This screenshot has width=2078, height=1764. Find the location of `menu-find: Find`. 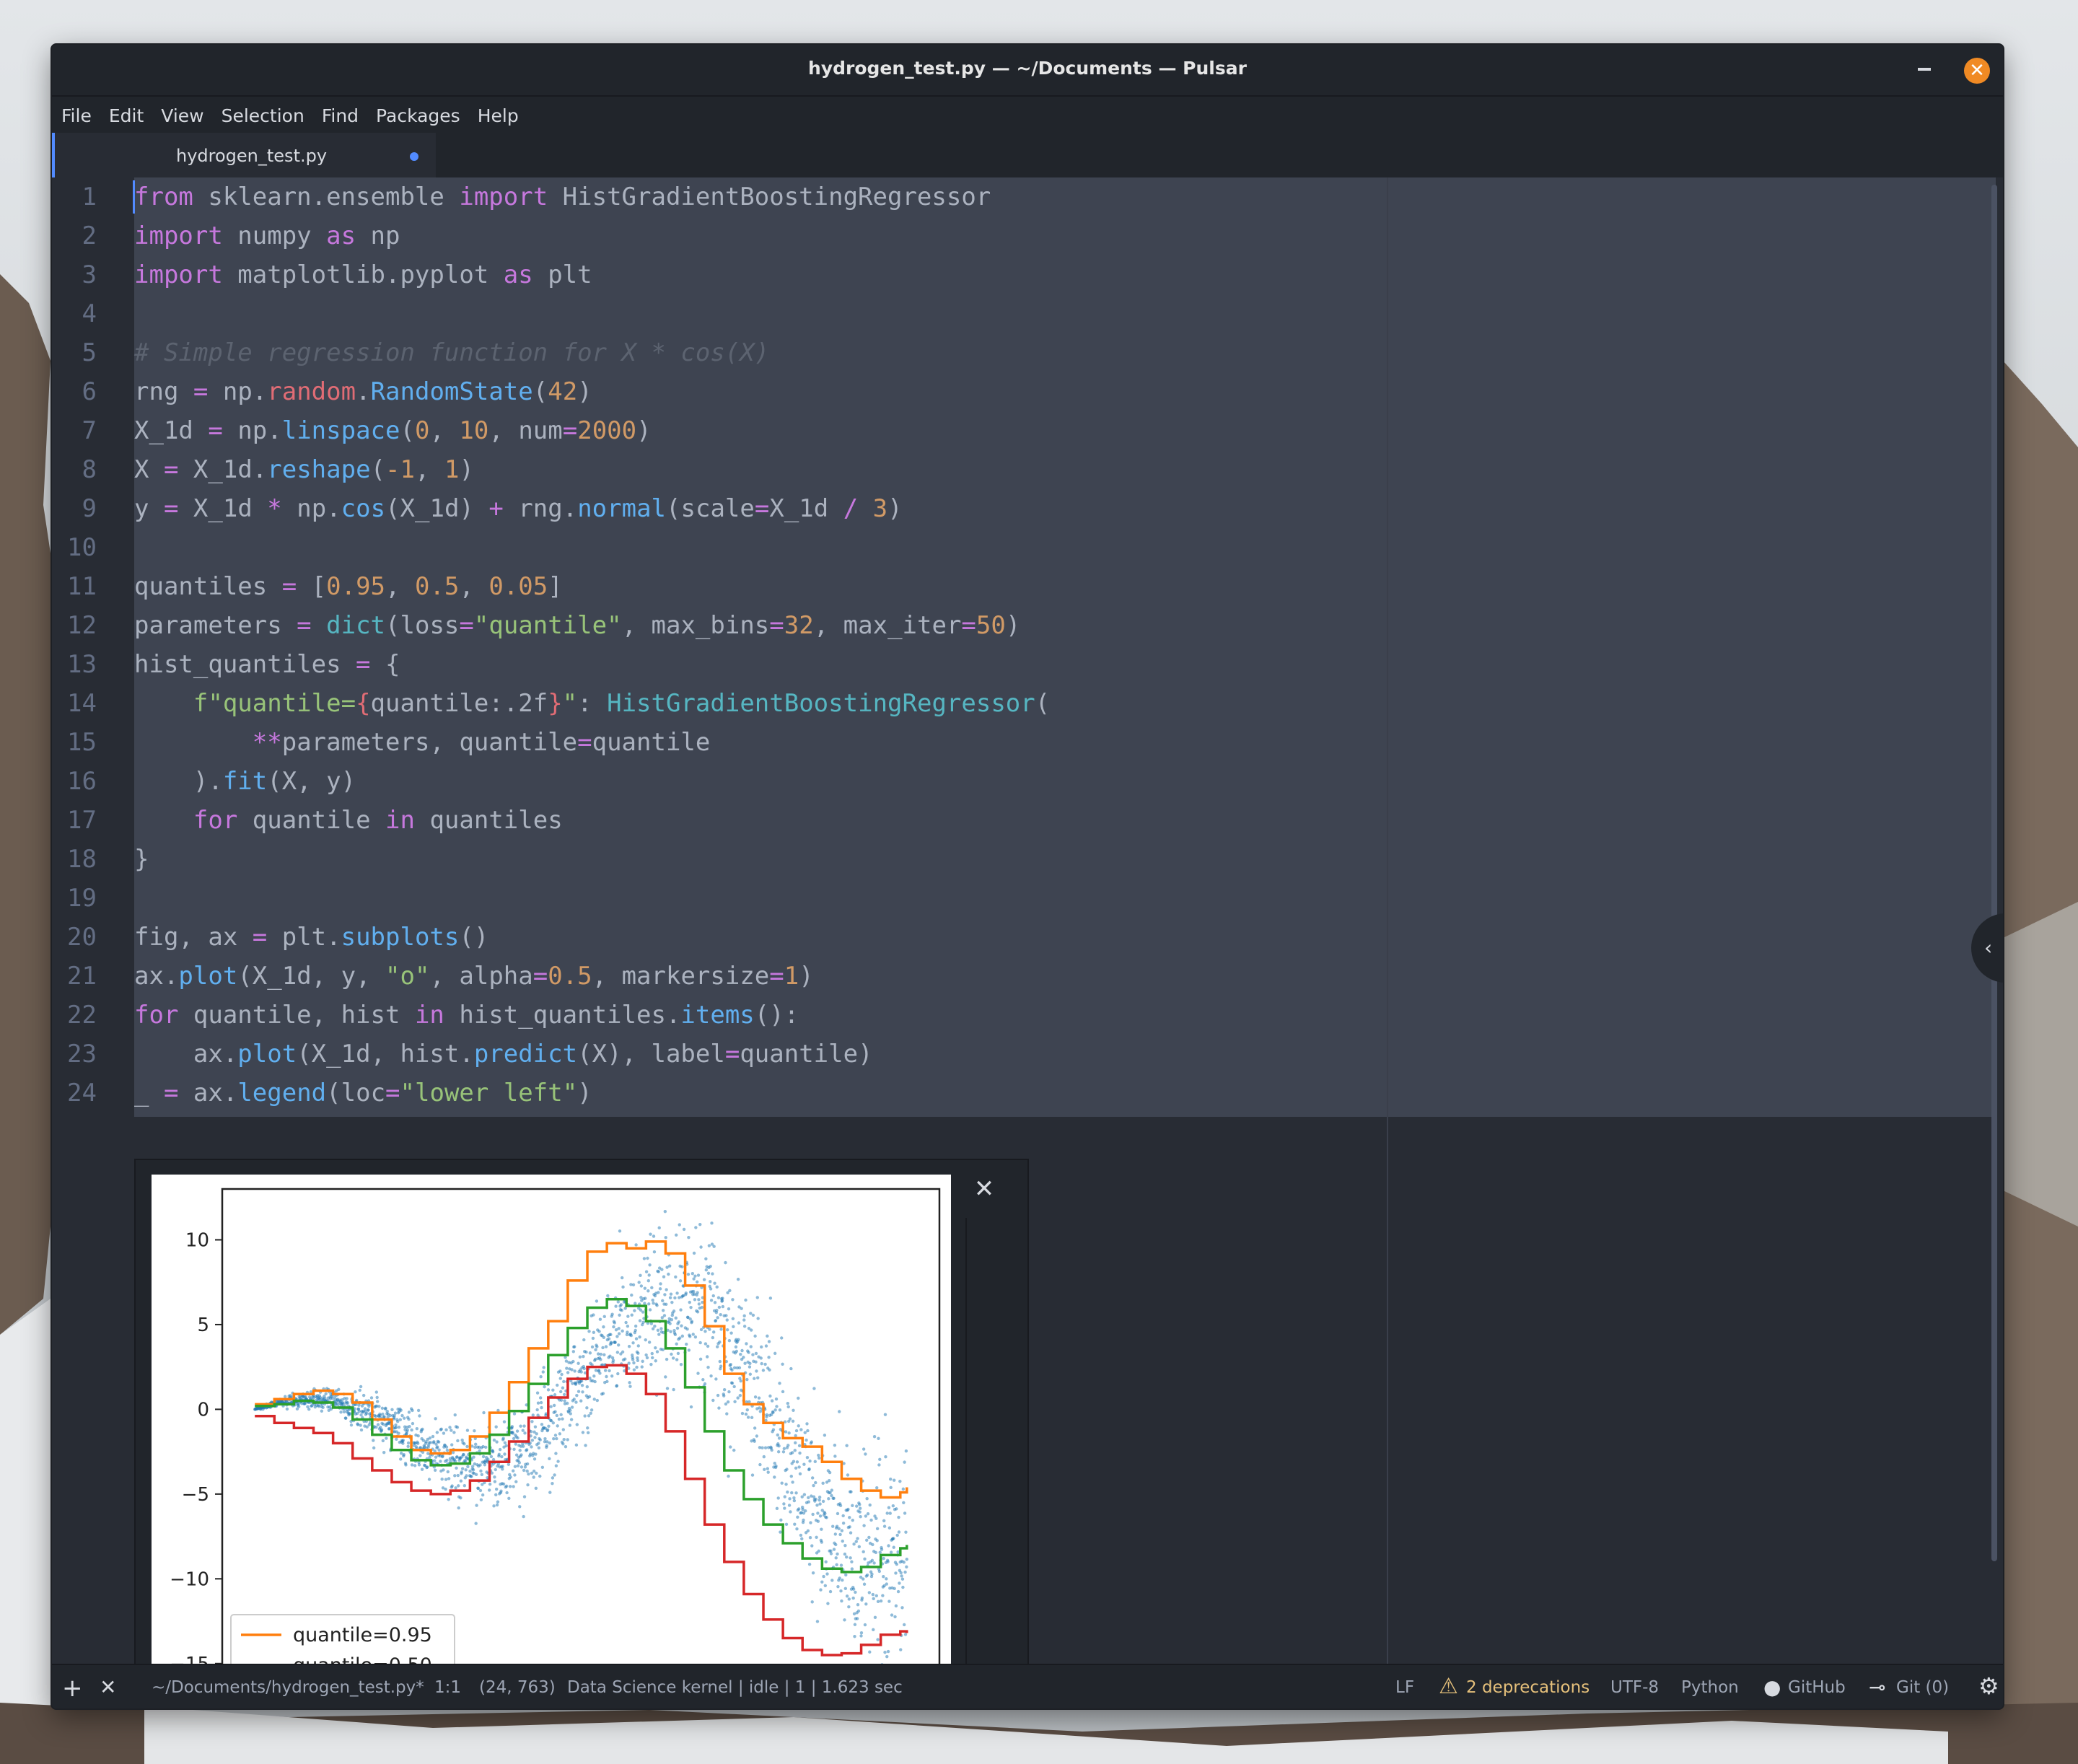

menu-find: Find is located at coordinates (339, 115).